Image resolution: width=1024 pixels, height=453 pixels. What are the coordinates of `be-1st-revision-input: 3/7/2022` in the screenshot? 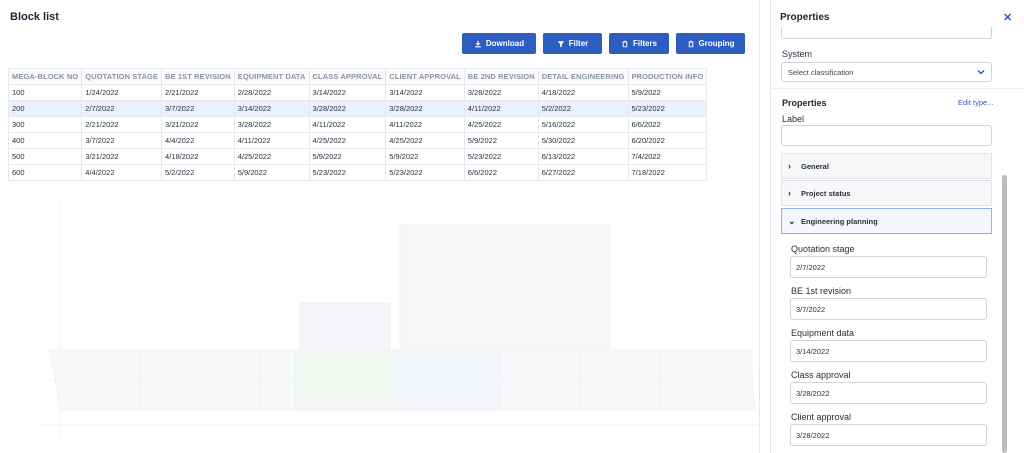 It's located at (888, 309).